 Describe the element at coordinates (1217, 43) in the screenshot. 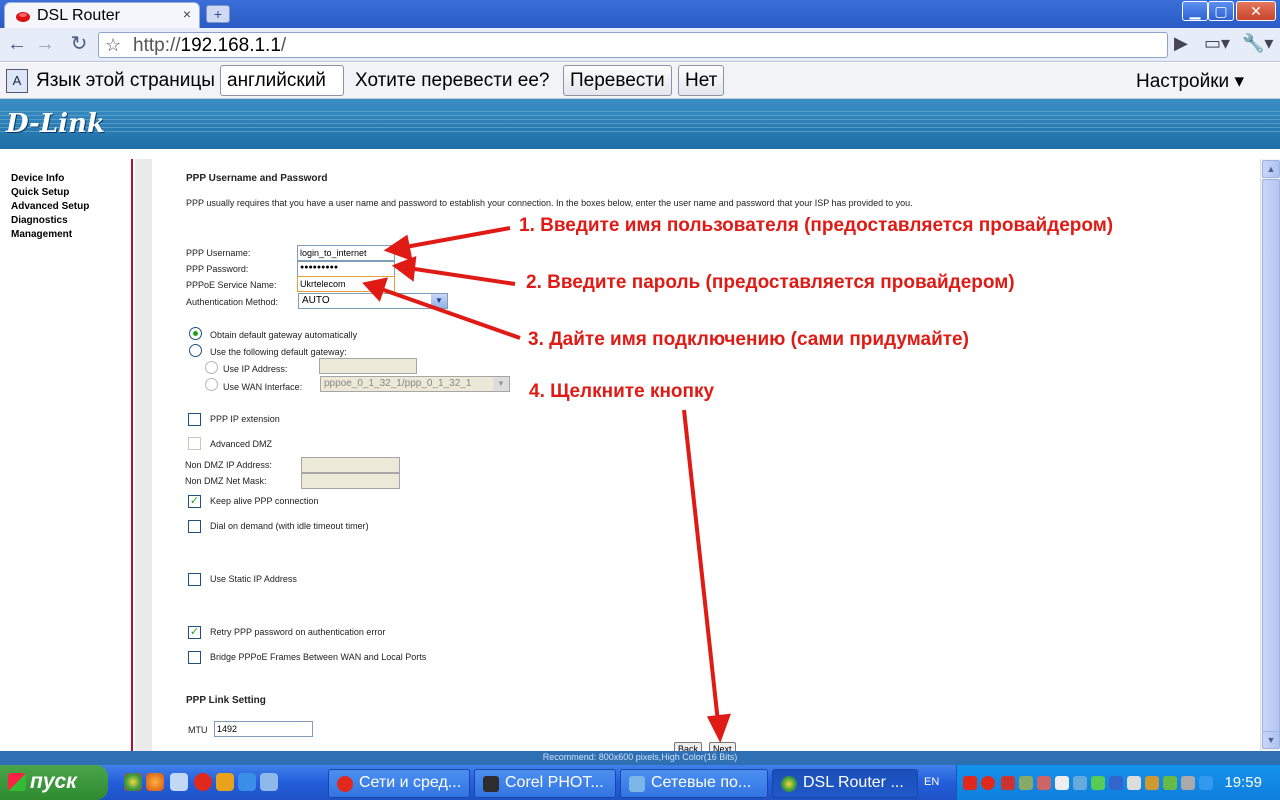

I see `page-menu-icon: ▭▾` at that location.